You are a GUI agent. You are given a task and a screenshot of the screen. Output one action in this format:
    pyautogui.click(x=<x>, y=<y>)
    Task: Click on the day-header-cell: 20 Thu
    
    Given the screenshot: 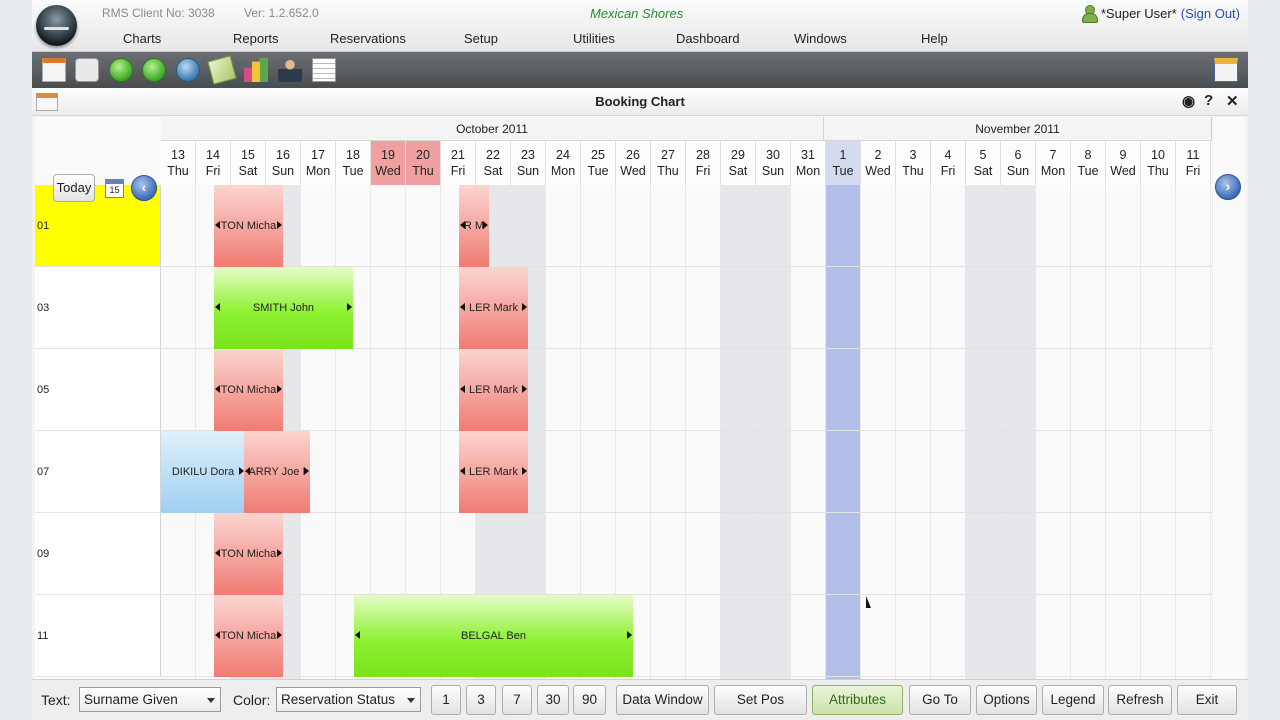 What is the action you would take?
    pyautogui.click(x=423, y=163)
    